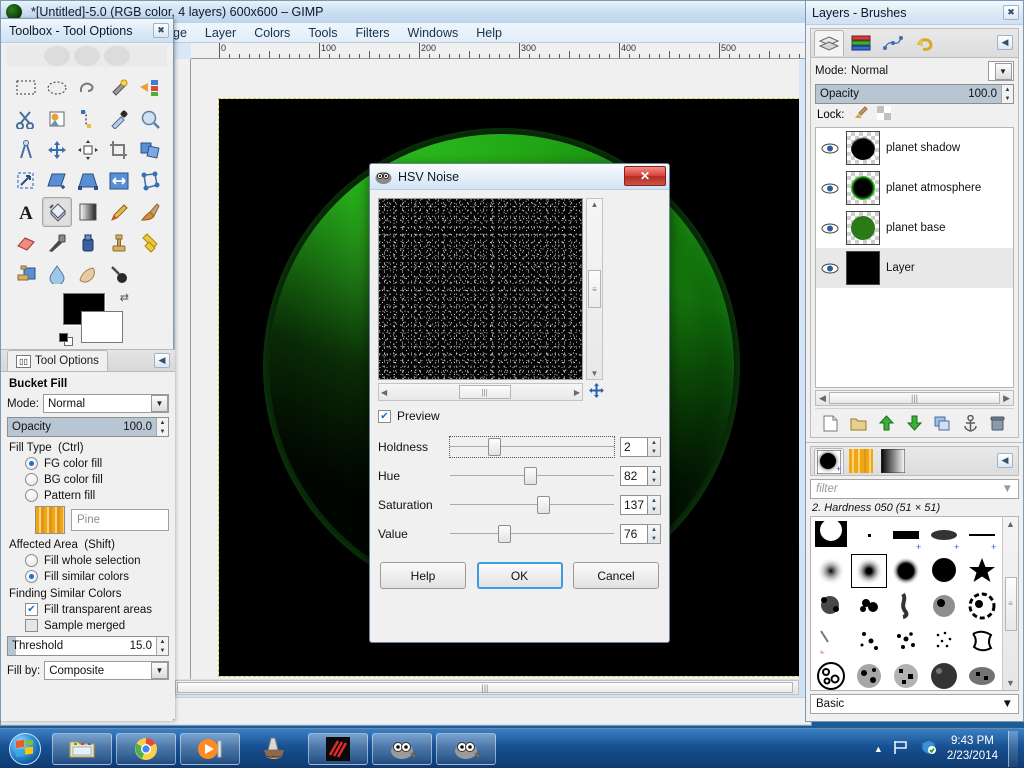 This screenshot has height=768, width=1024. What do you see at coordinates (532, 534) in the screenshot?
I see `value-slider` at bounding box center [532, 534].